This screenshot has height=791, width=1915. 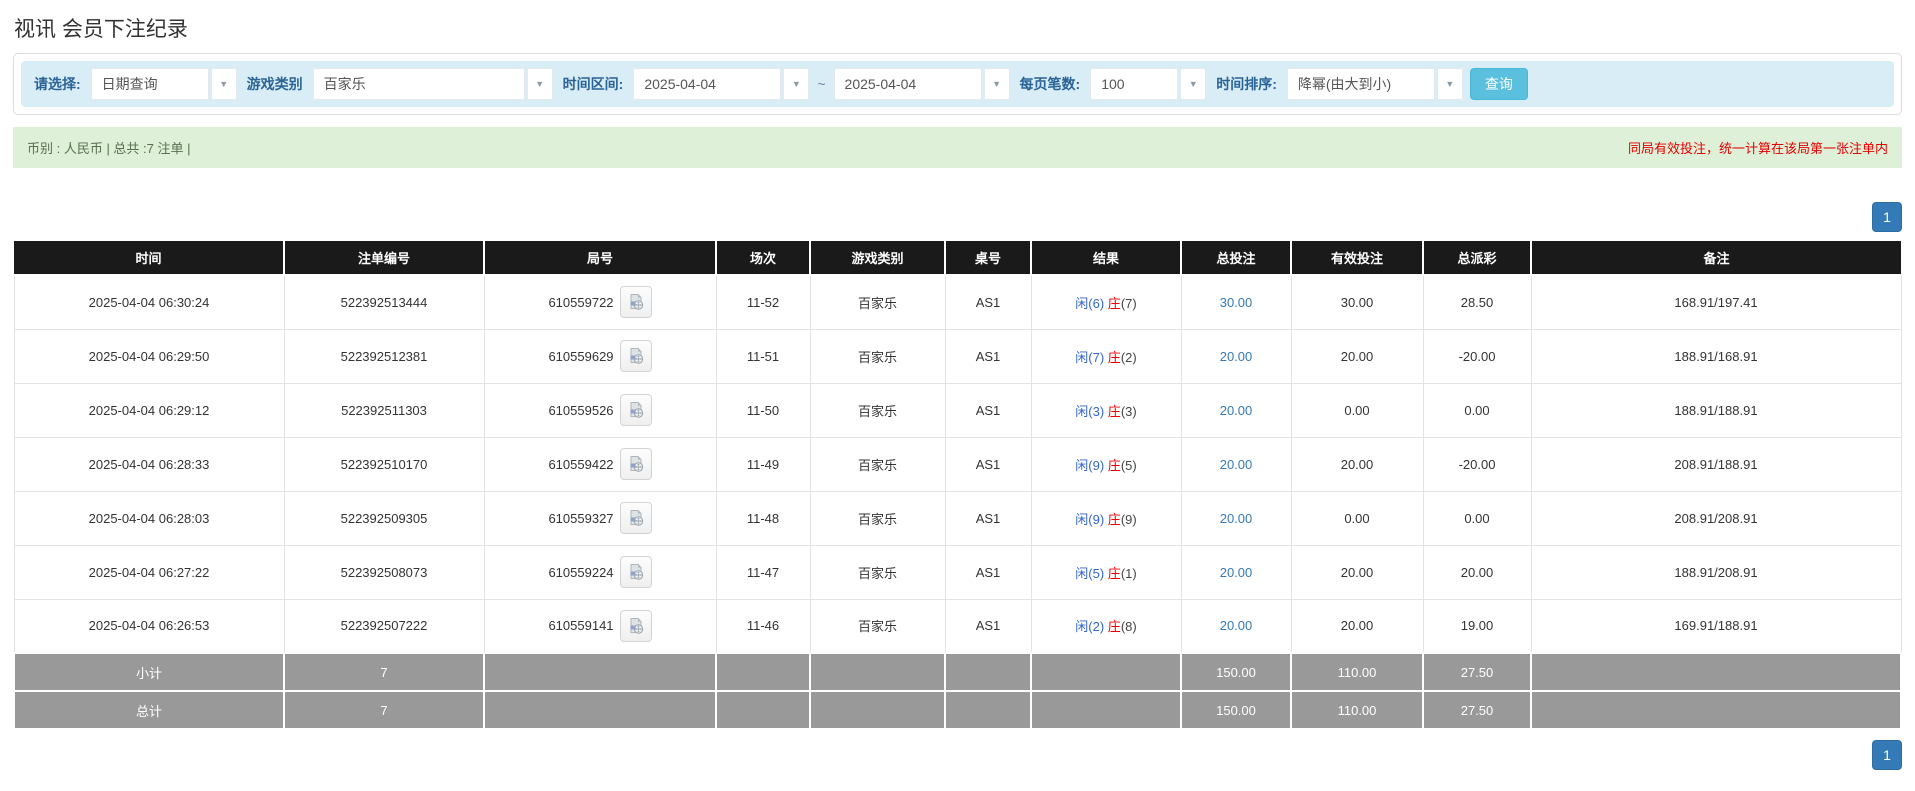 I want to click on cell-bet-id: 522392508073, so click(x=384, y=572).